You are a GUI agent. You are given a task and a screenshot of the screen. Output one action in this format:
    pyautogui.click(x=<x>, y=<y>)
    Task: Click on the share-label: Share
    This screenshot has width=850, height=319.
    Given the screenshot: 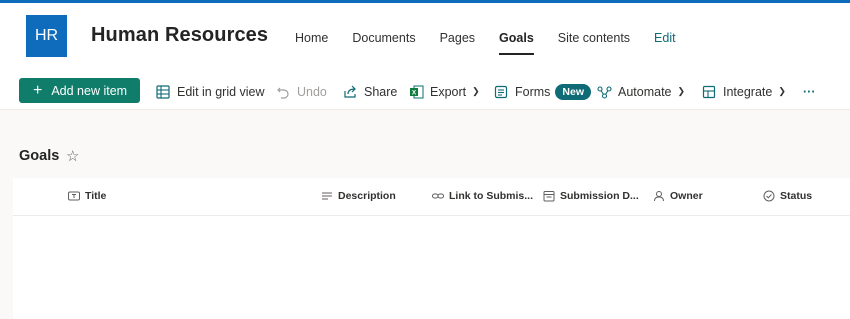 What is the action you would take?
    pyautogui.click(x=381, y=91)
    